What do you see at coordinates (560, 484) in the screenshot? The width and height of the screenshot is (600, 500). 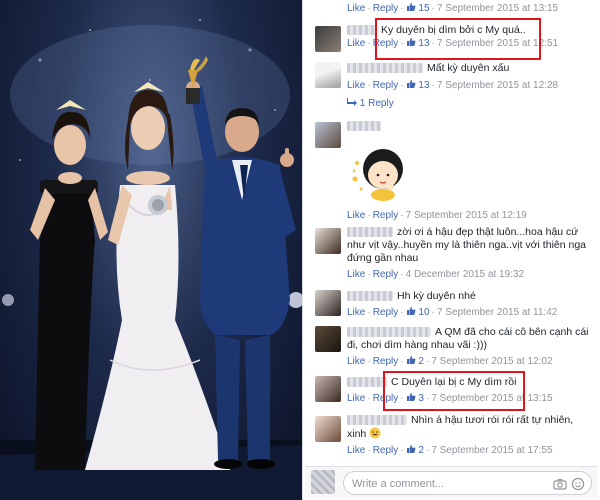 I see `camera-icon` at bounding box center [560, 484].